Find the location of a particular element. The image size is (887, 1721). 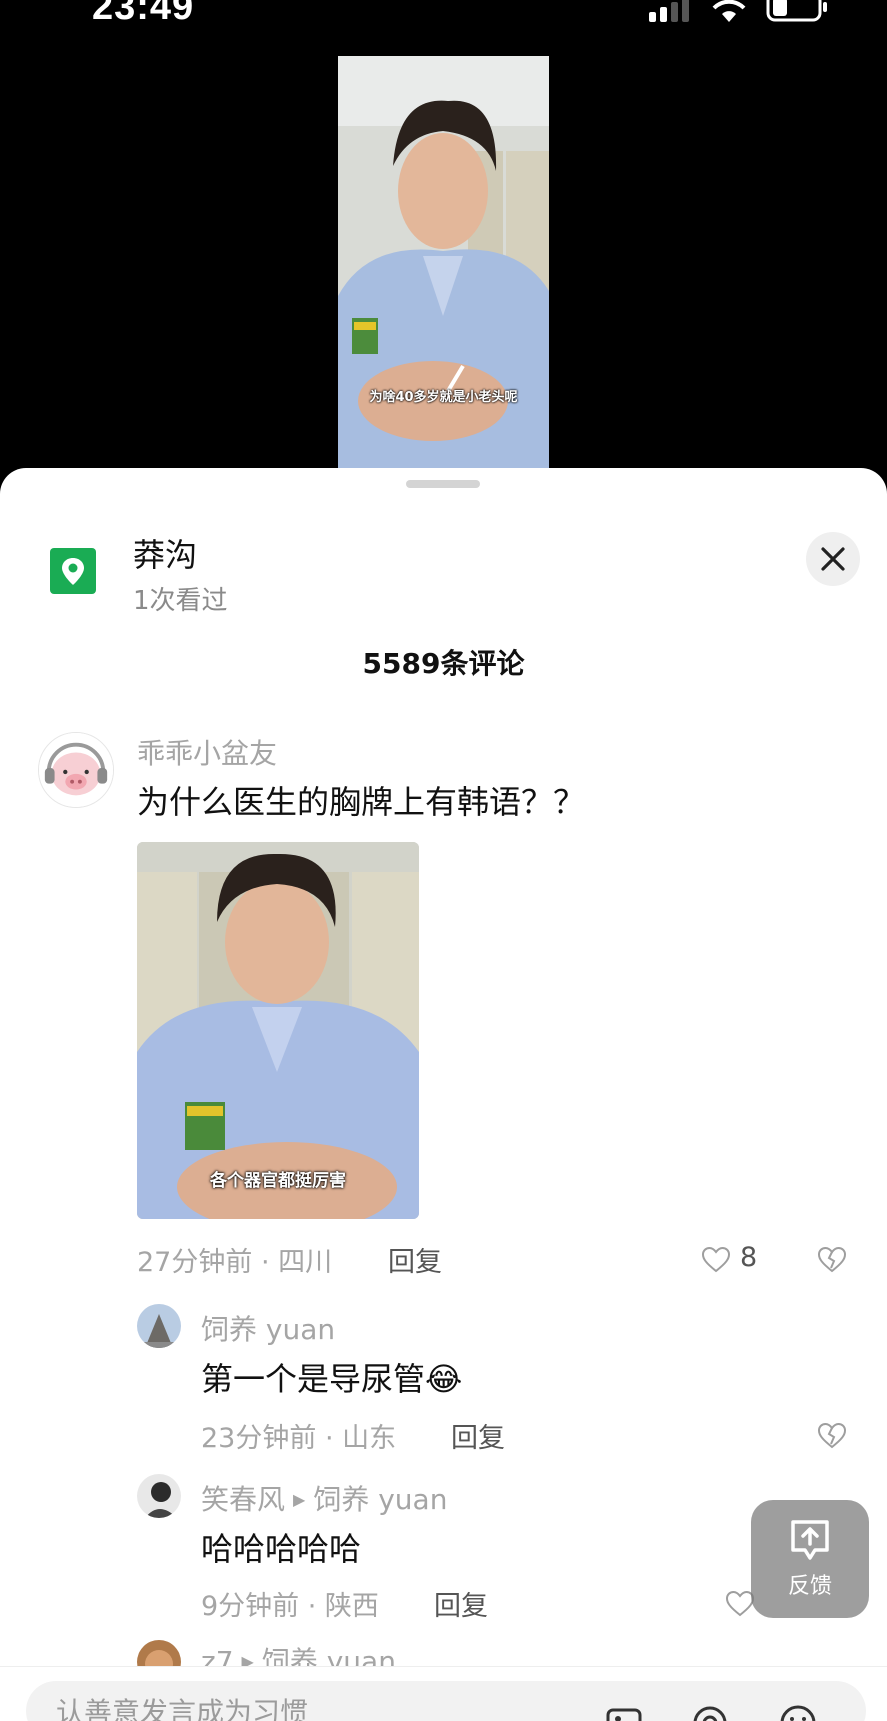

feedback-button: 反馈 is located at coordinates (810, 1559).